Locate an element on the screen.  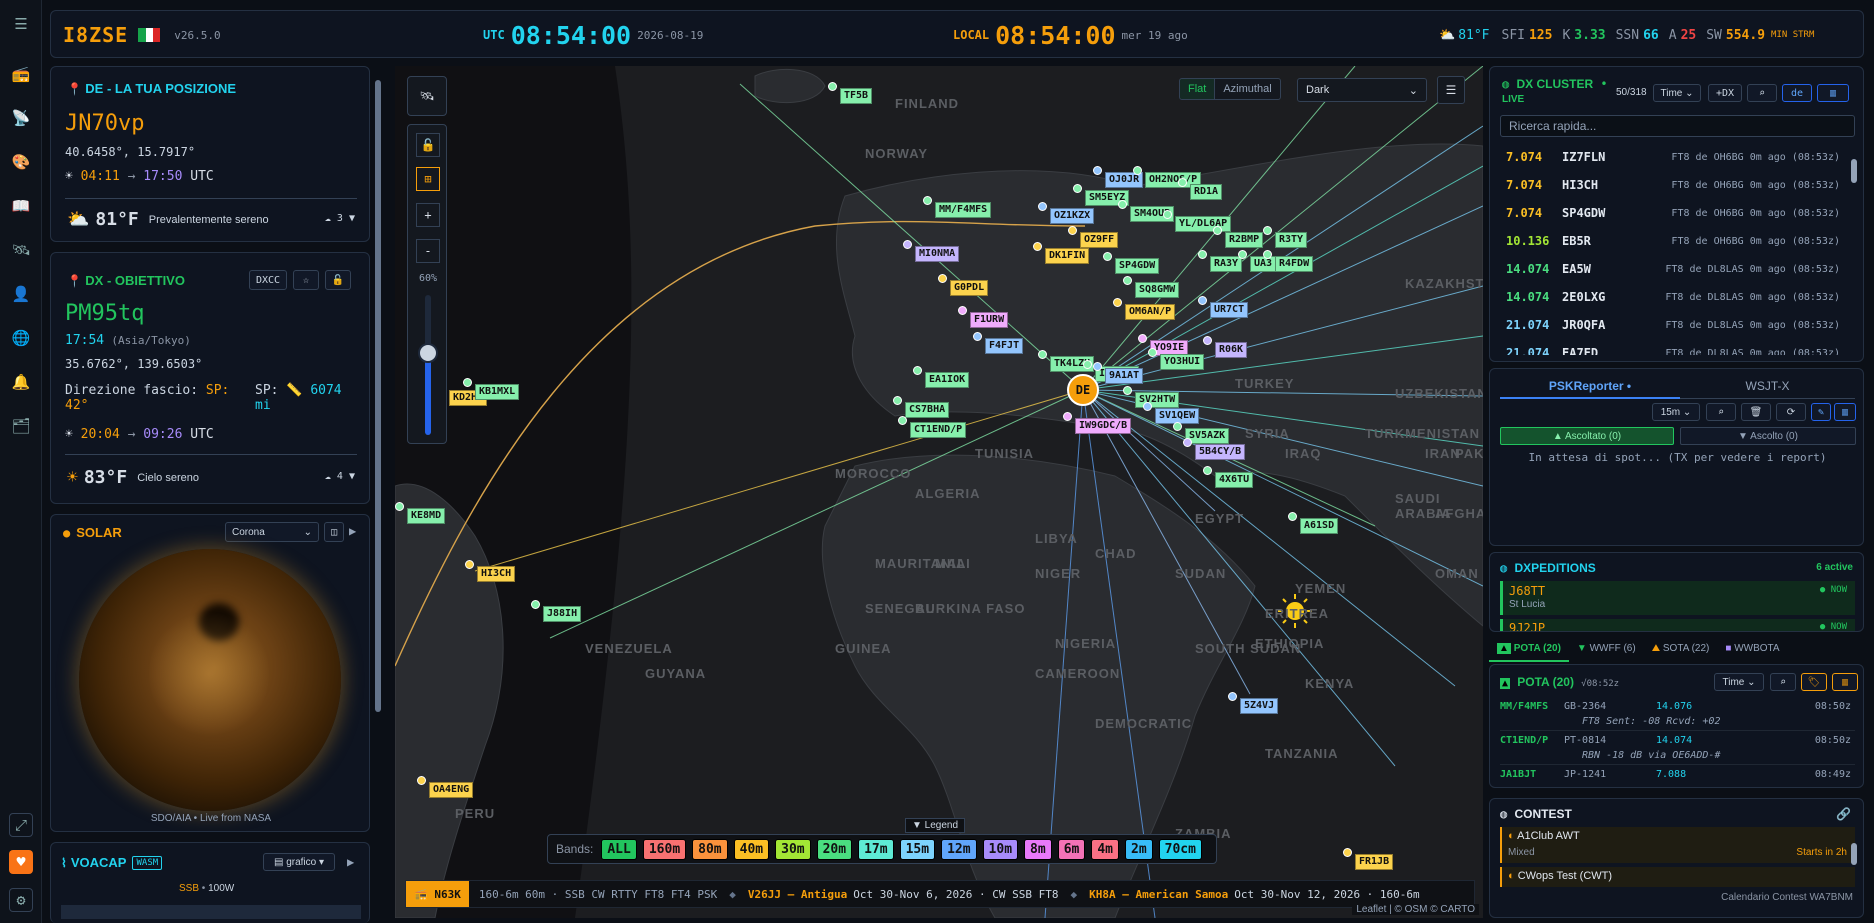
callsign-label: F1URW is located at coordinates (989, 320).